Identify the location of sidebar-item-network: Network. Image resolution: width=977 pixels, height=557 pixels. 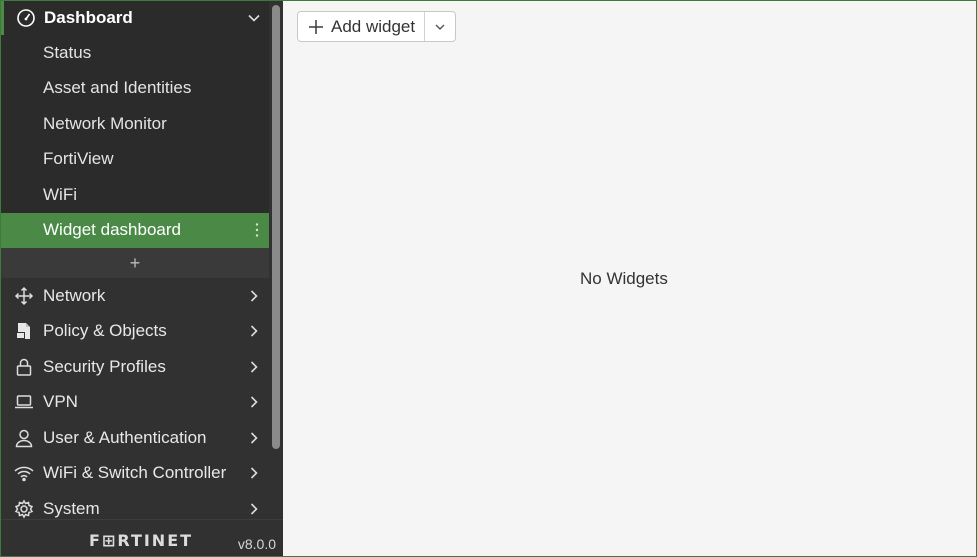
(135, 296).